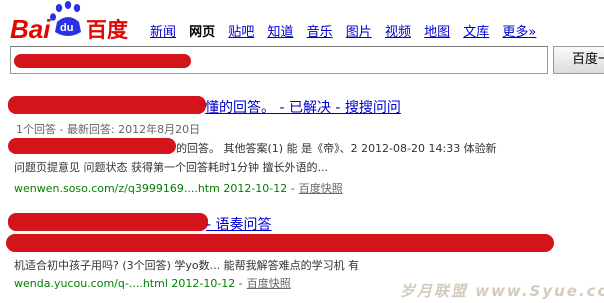 The width and height of the screenshot is (604, 303). I want to click on logo-text-du: du, so click(66, 28).